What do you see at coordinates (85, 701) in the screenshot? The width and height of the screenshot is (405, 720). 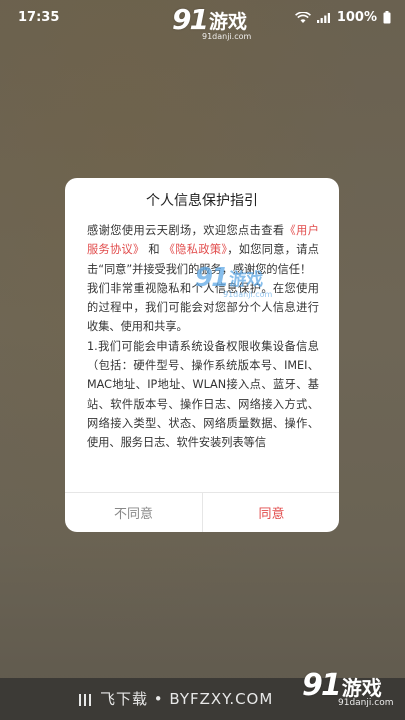 I see `menu-lines-icon` at bounding box center [85, 701].